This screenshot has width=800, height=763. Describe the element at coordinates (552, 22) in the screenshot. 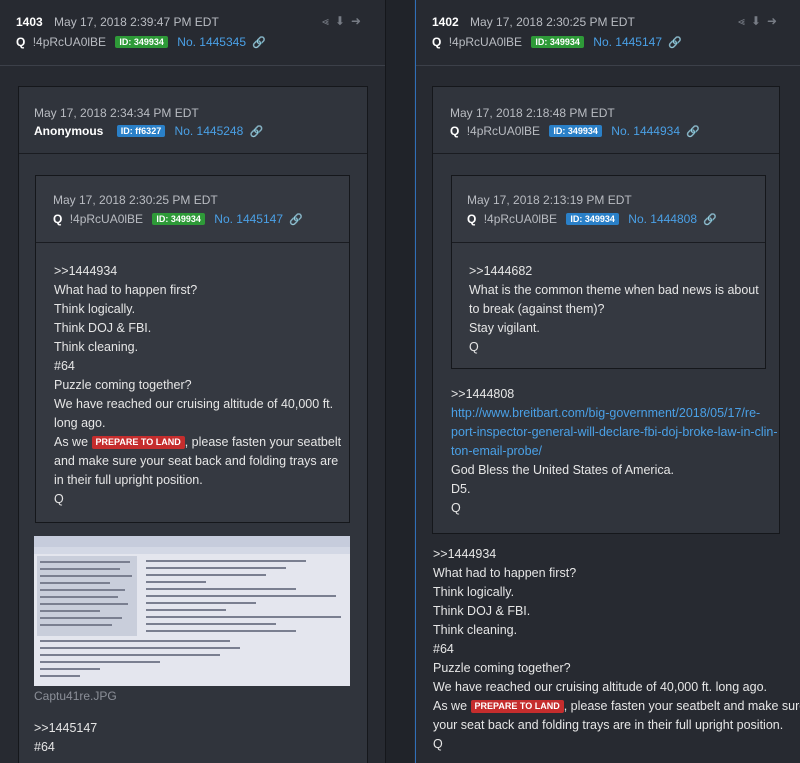

I see `post-timestamp: May 17, 2018 2:30:25 PM EDT` at that location.